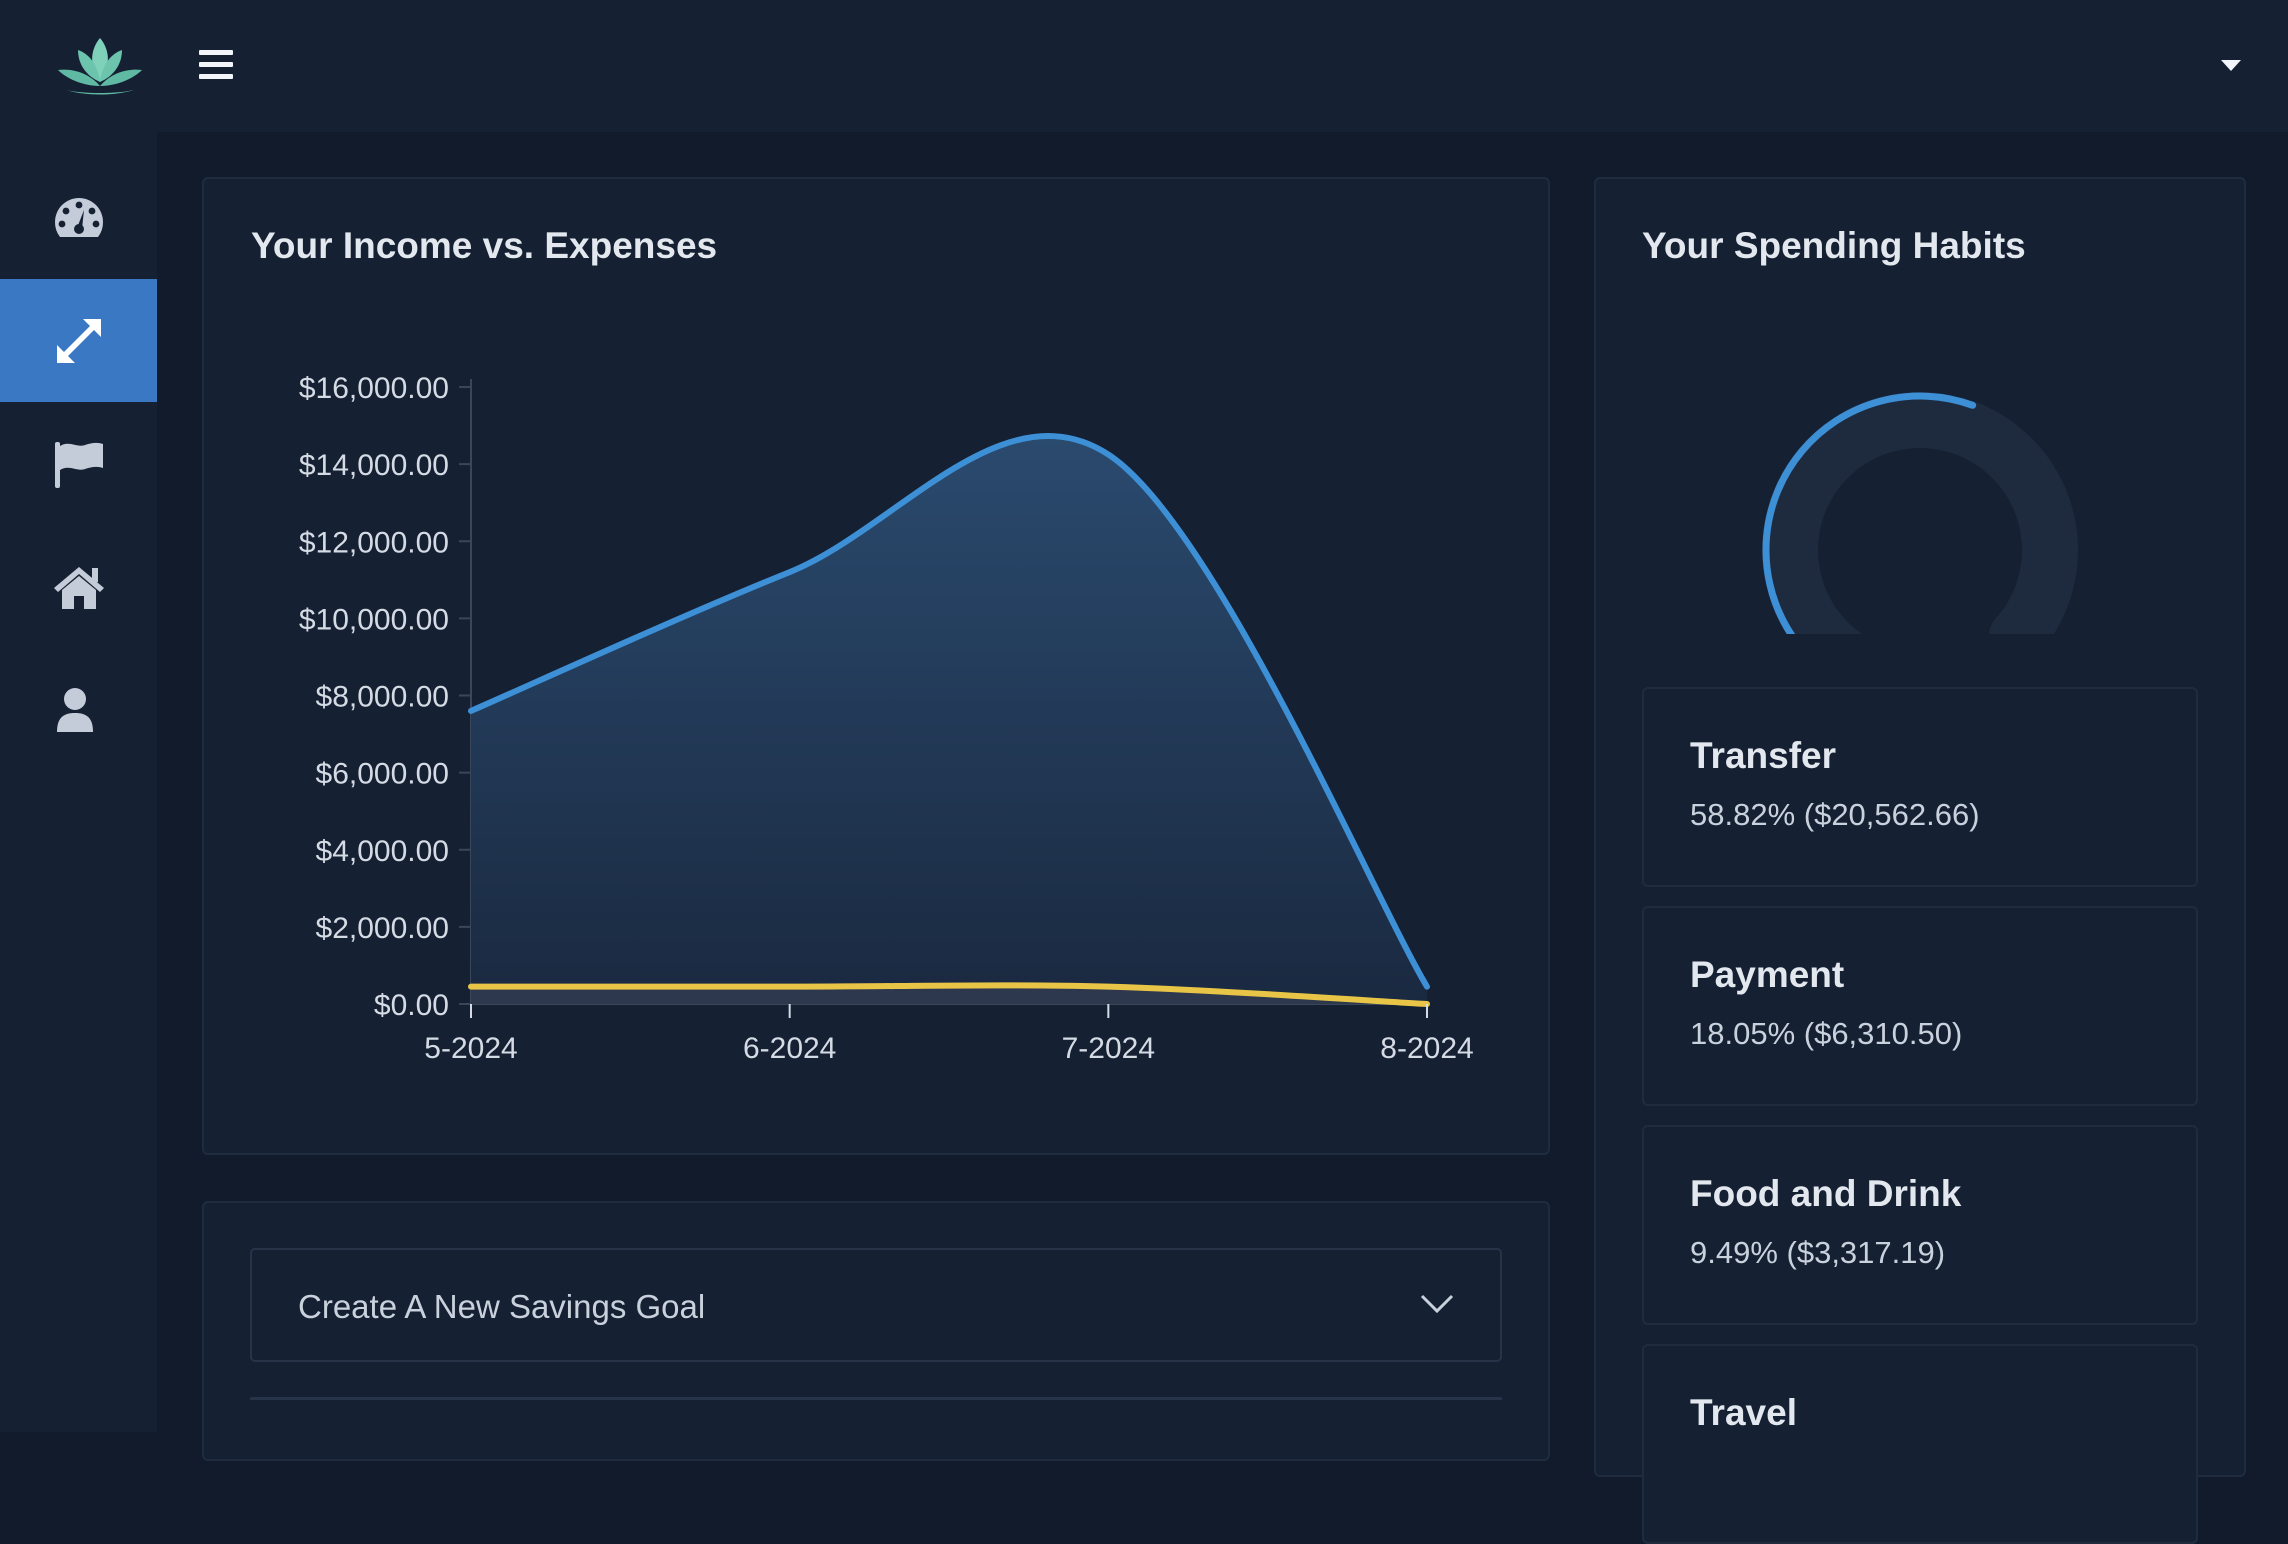  Describe the element at coordinates (1920, 787) in the screenshot. I see `habit-item-transfer: Transfer 58.82% ($20,562.66)` at that location.